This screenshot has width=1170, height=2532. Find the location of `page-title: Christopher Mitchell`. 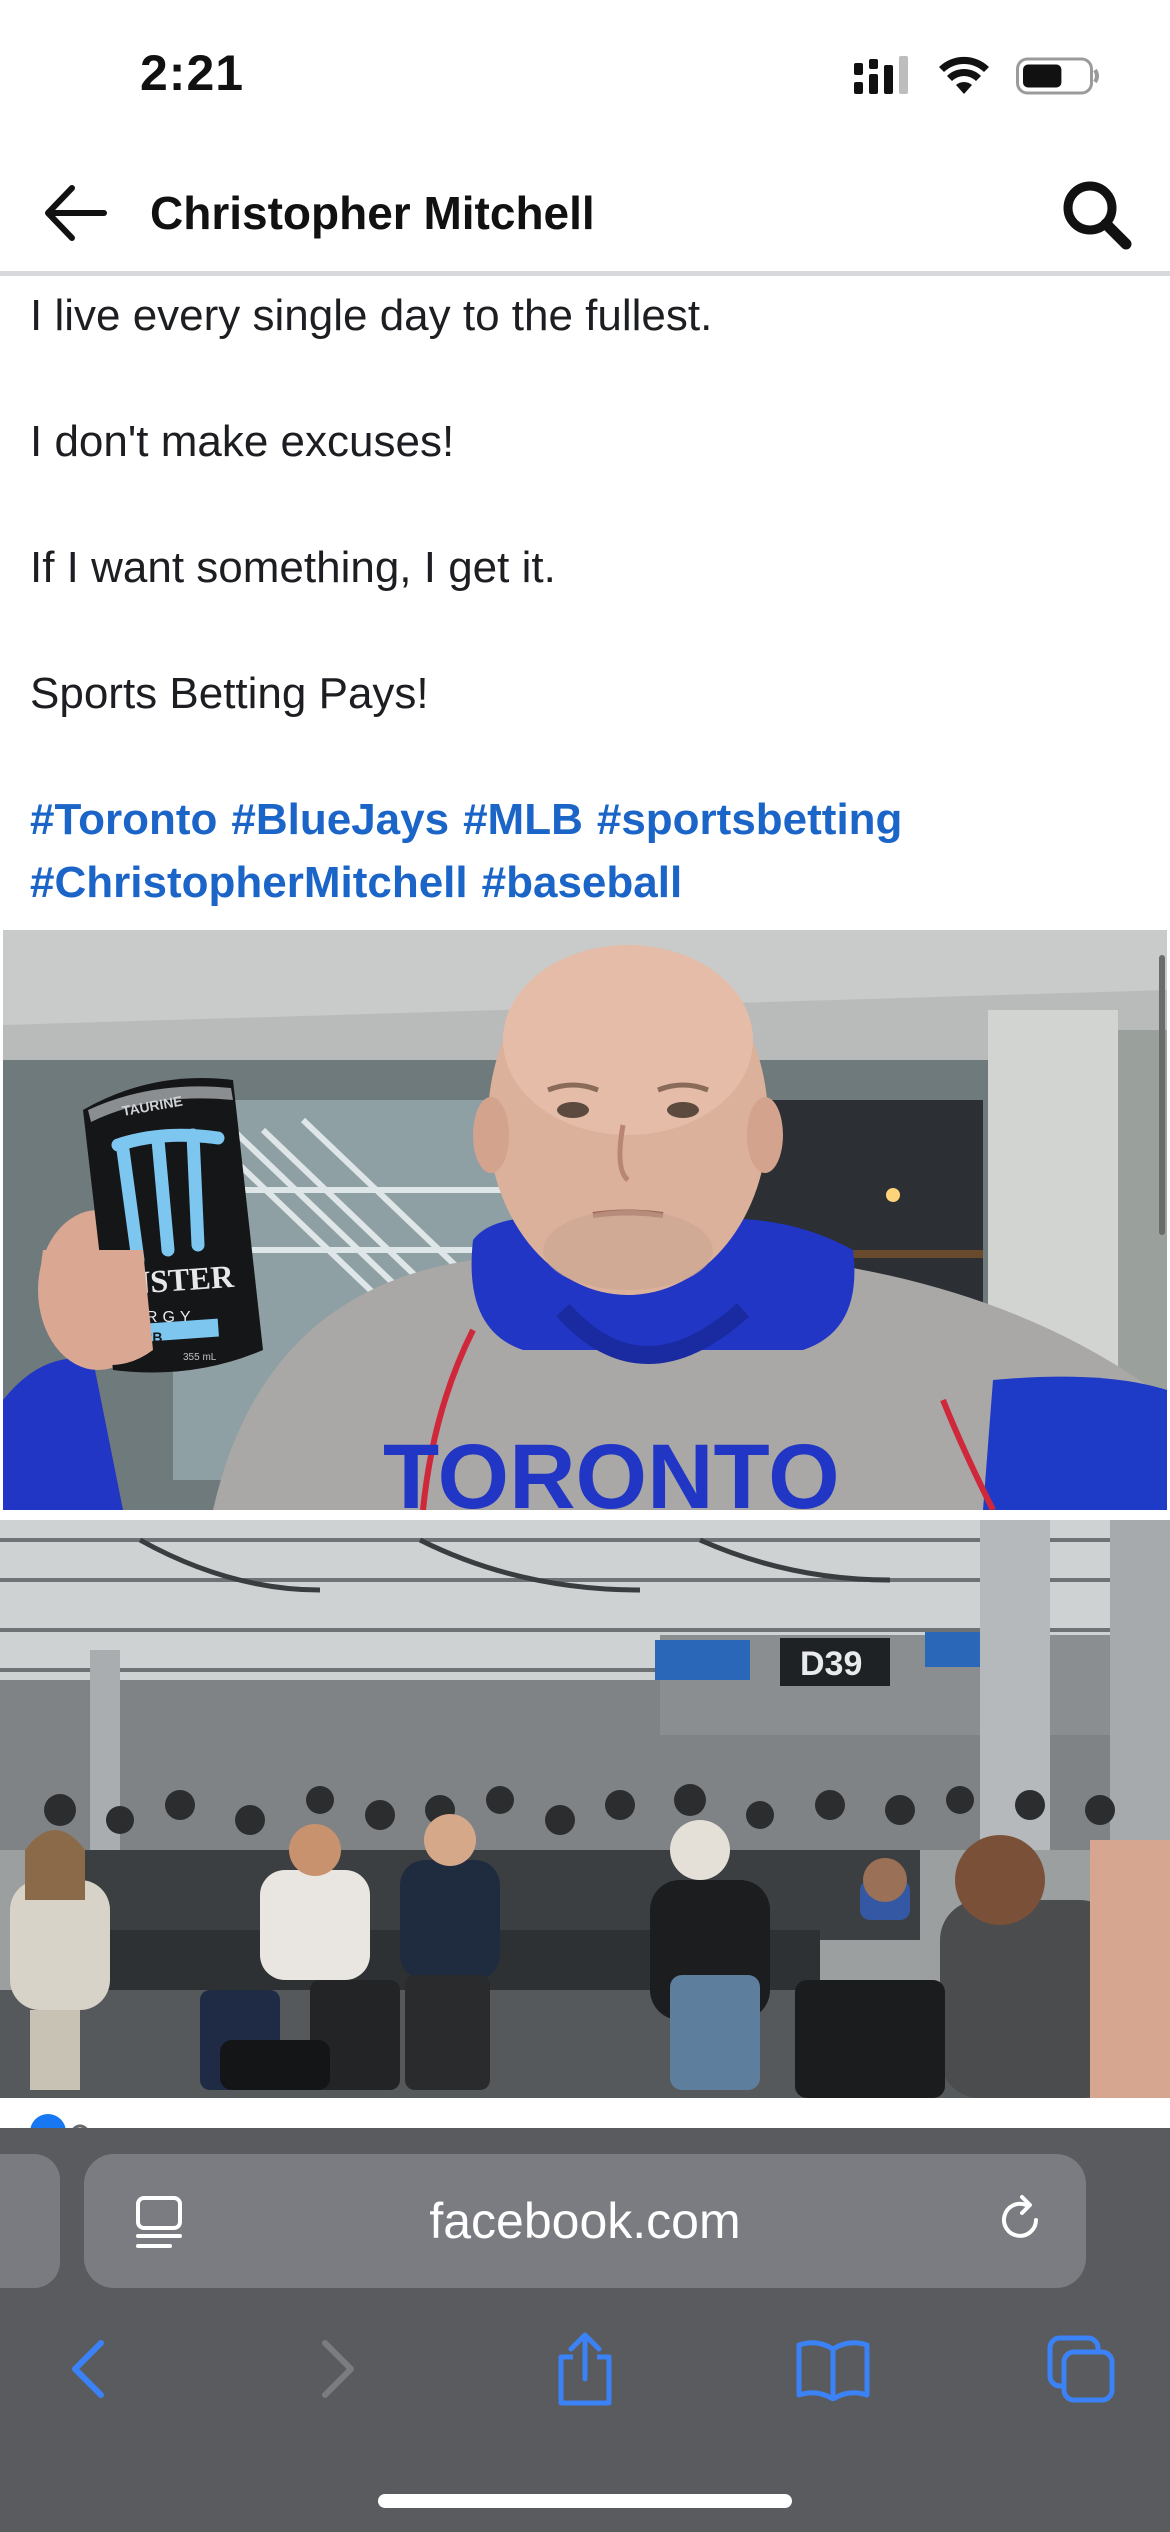

page-title: Christopher Mitchell is located at coordinates (372, 213).